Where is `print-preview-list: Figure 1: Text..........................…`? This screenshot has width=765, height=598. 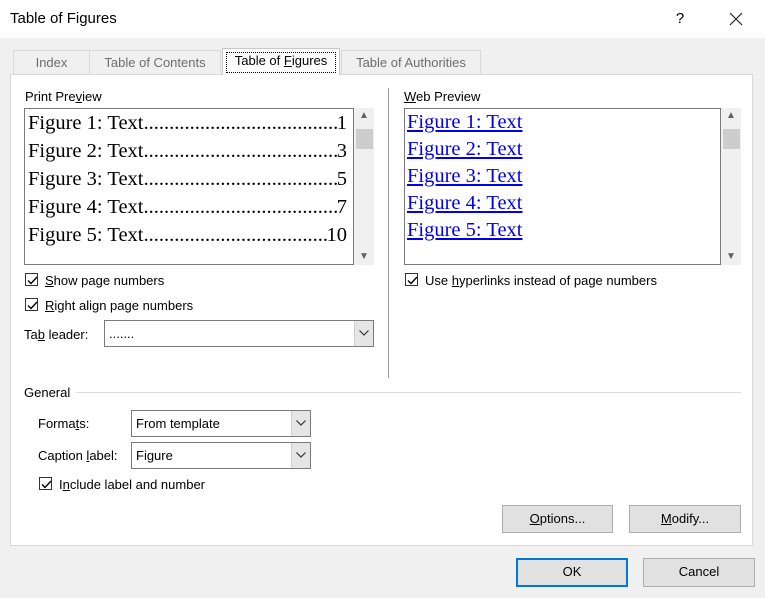 print-preview-list: Figure 1: Text..........................… is located at coordinates (187, 179).